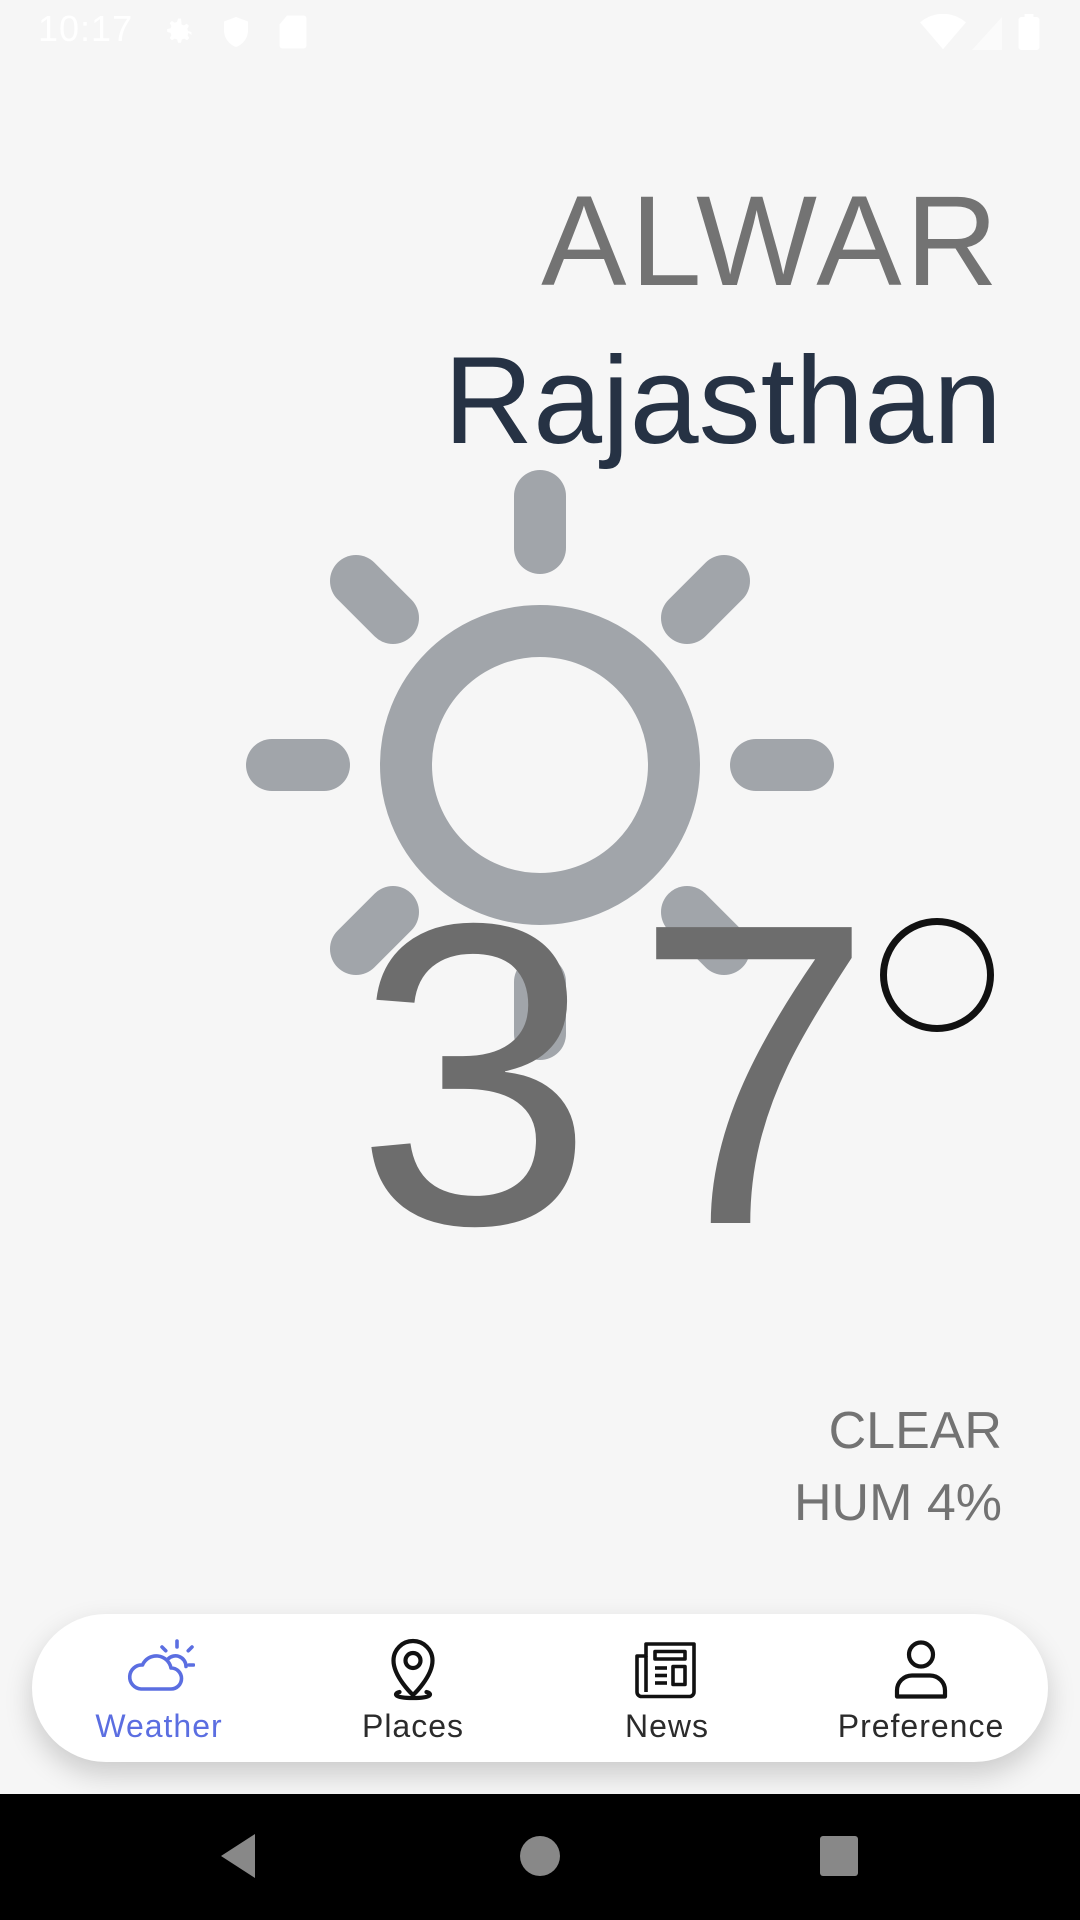 This screenshot has width=1080, height=1920. I want to click on home-icon, so click(540, 1858).